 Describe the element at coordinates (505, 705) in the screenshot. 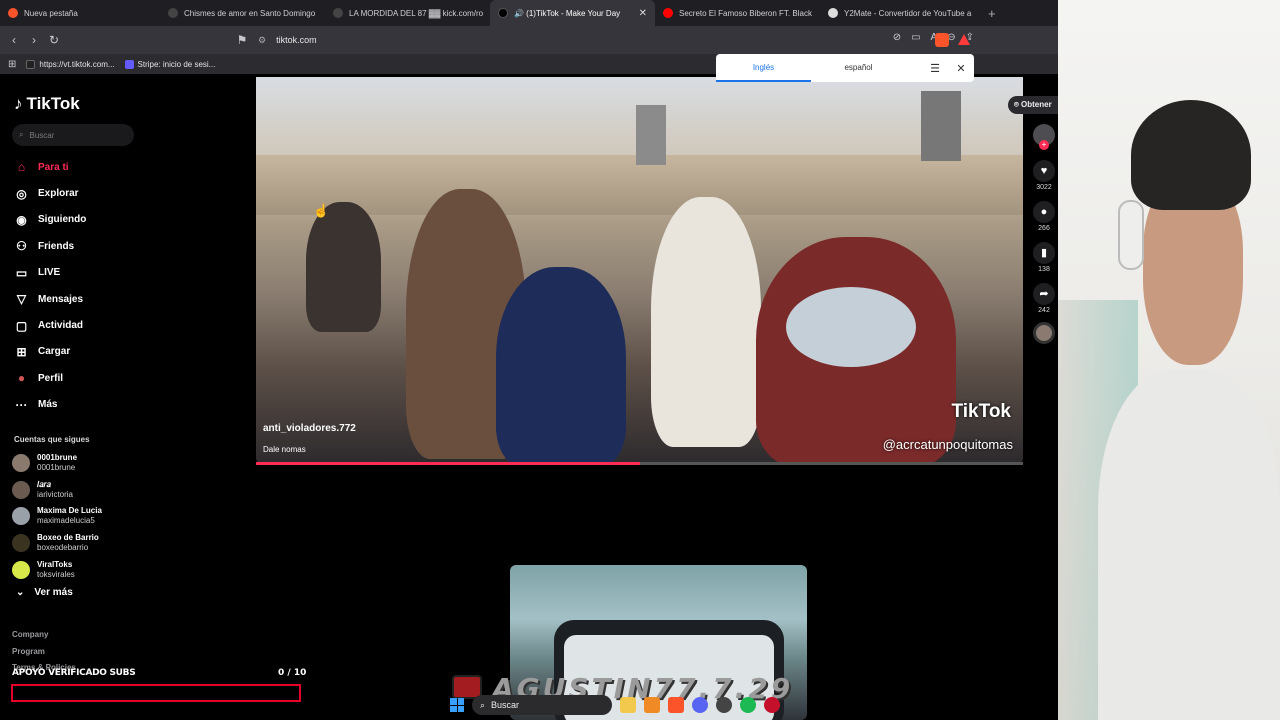

I see `taskbar-search-label: Buscar` at that location.